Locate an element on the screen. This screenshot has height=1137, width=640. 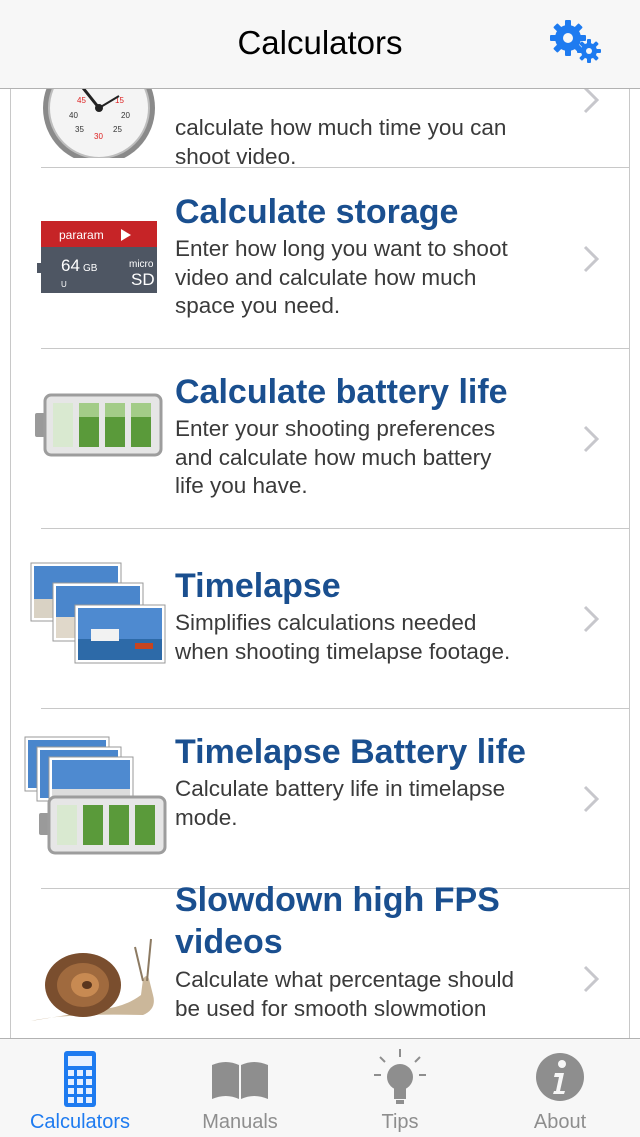
battery-icon is located at coordinates (99, 440).